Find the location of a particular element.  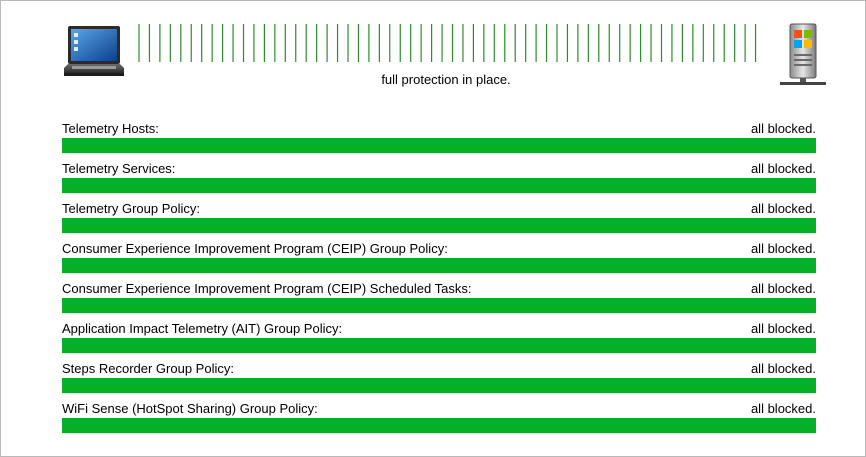

item-label: Telemetry Group Policy: is located at coordinates (131, 208).